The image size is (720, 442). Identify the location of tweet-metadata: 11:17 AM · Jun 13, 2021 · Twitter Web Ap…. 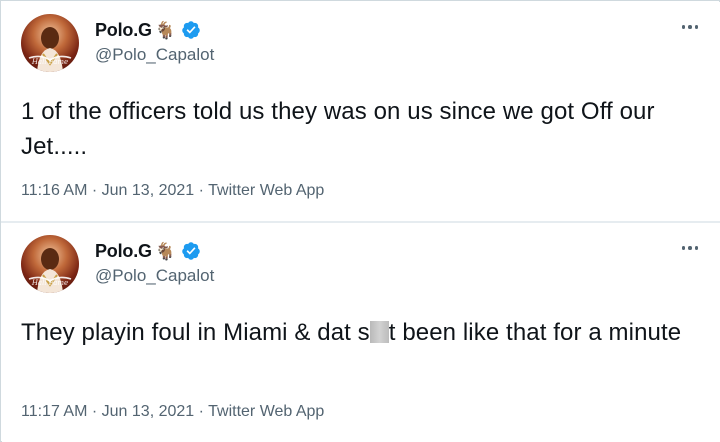
(172, 412).